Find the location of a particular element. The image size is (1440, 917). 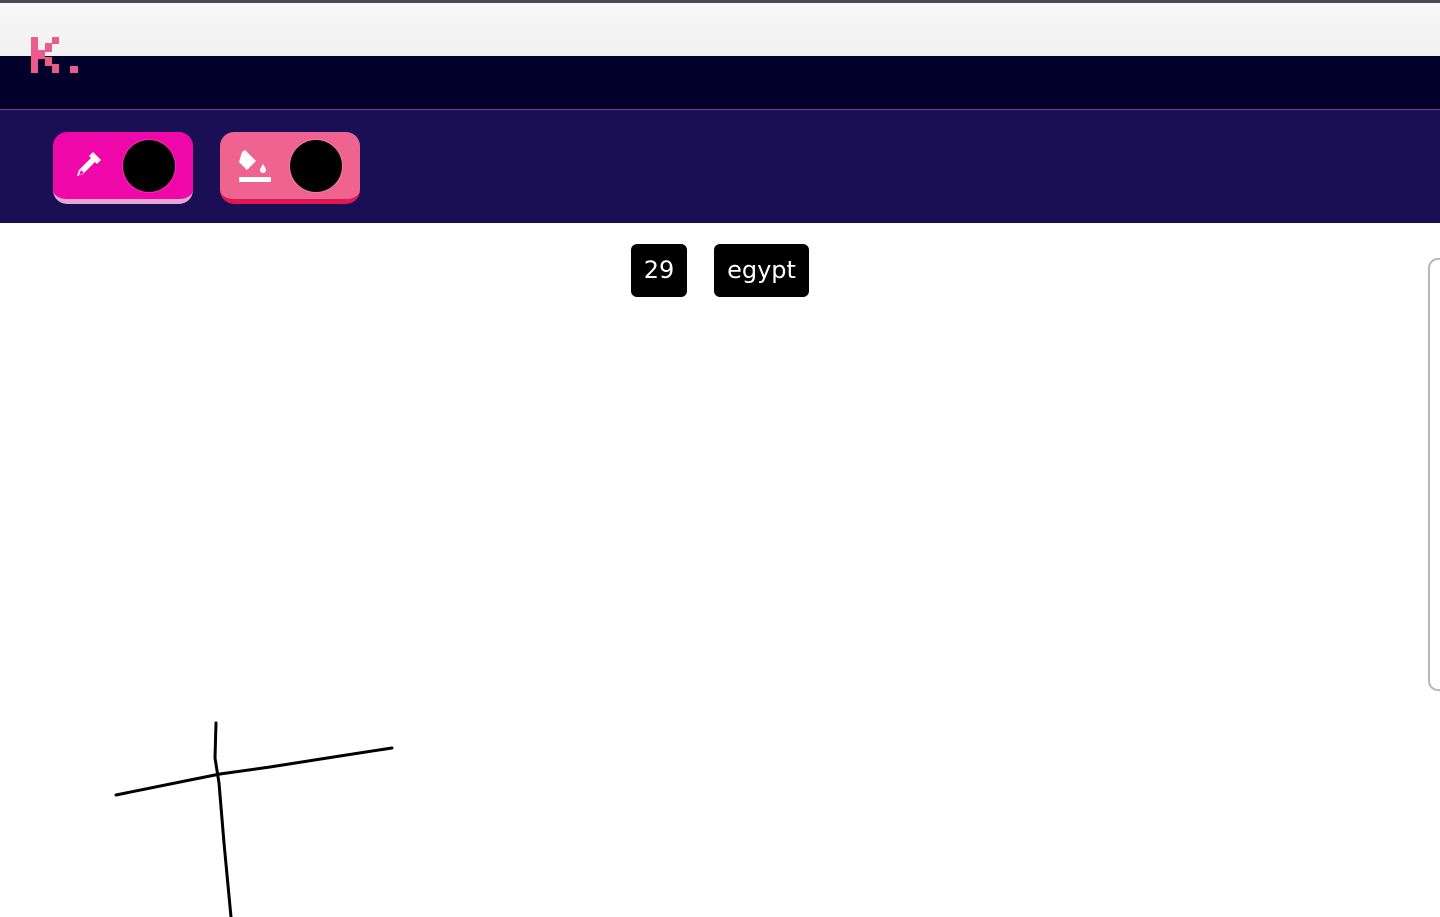

color-picker-button is located at coordinates (123, 168).